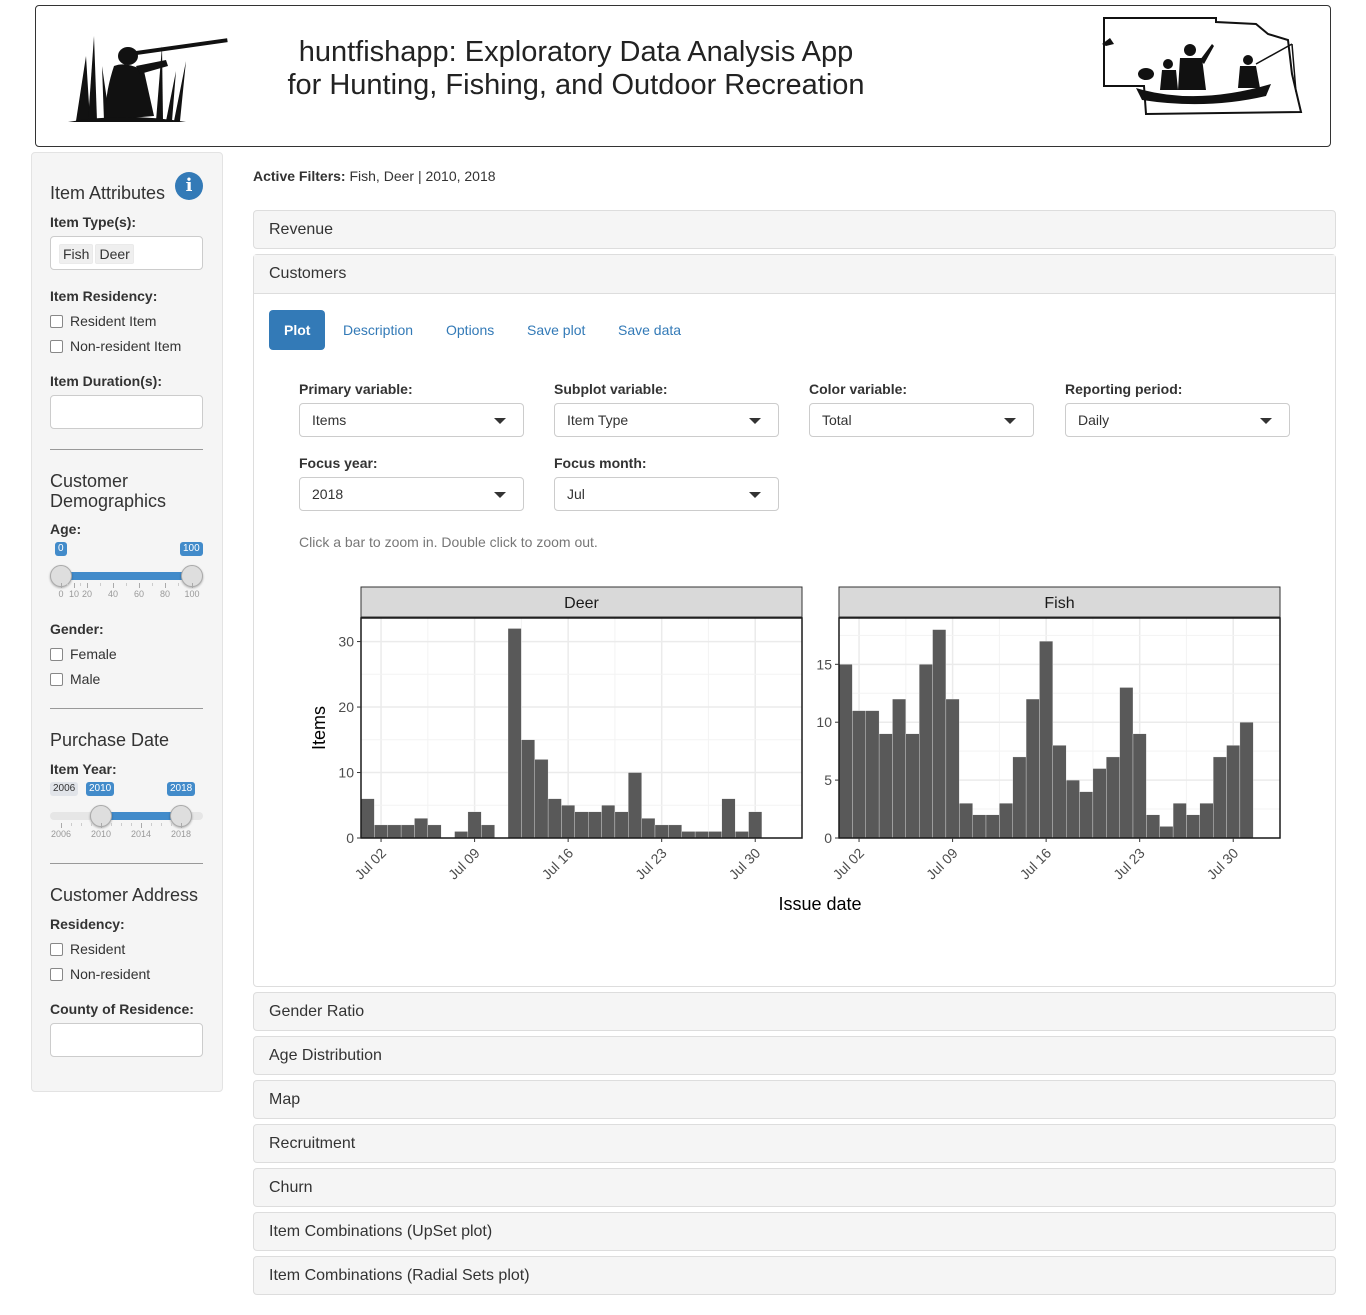  Describe the element at coordinates (794, 1231) in the screenshot. I see `panel-item-combinations-upset: Item Combinations (UpSet plot)` at that location.